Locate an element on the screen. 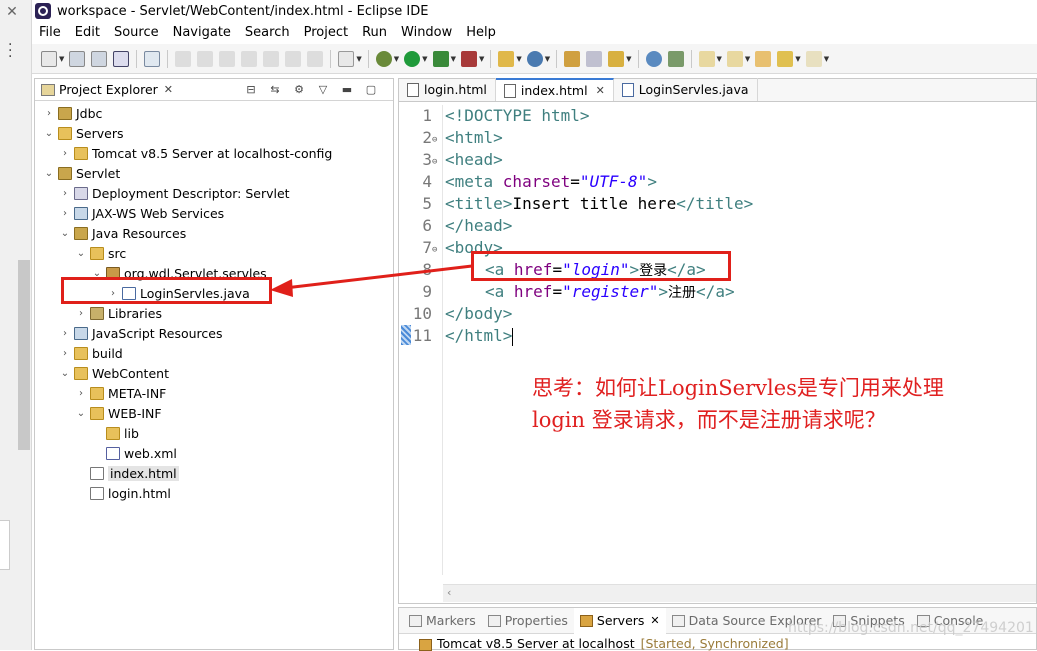 This screenshot has height=651, width=1037. previous-annotation-icon is located at coordinates (734, 58).